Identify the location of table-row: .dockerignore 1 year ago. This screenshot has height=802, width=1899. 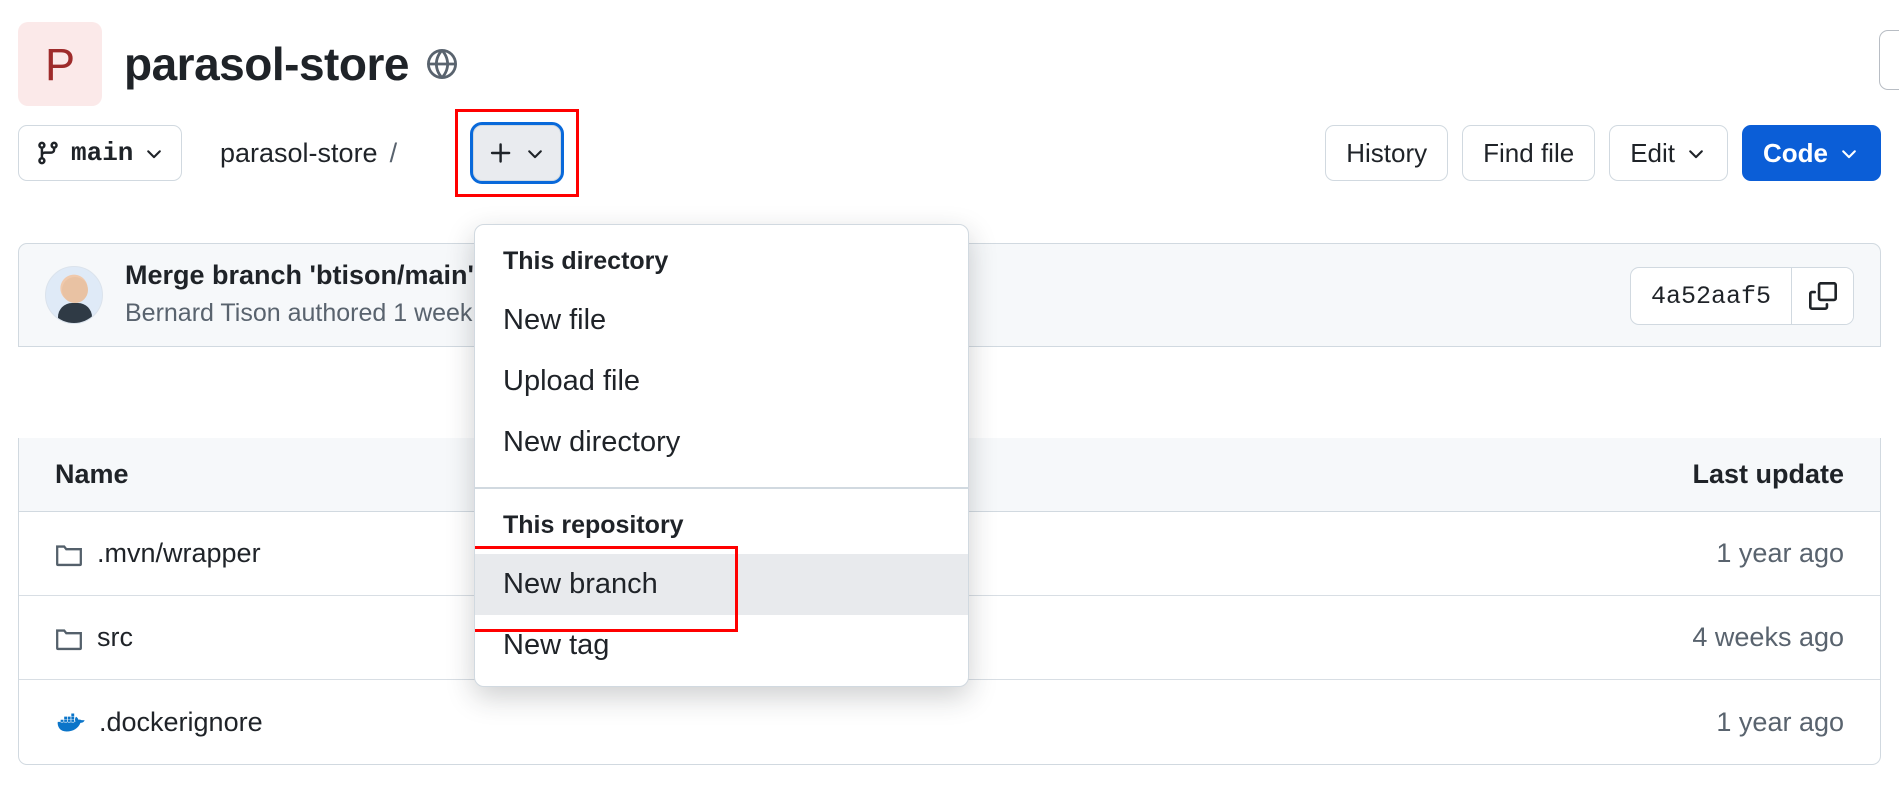
(949, 722).